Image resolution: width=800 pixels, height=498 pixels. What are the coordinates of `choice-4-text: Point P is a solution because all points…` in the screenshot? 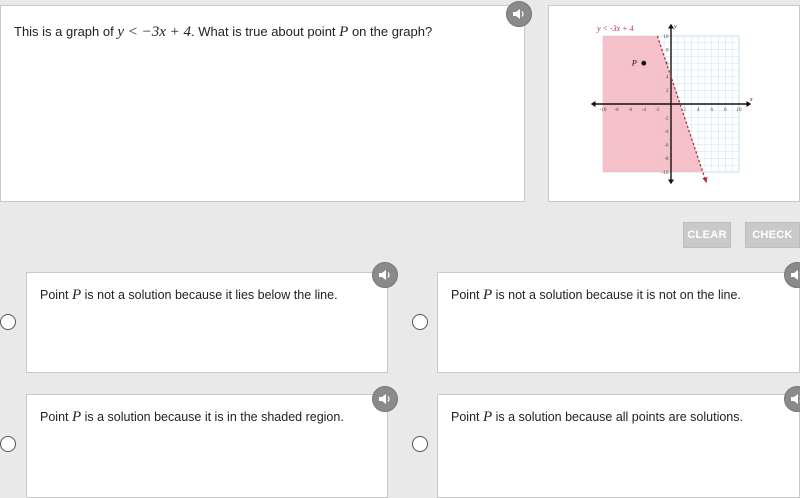 It's located at (597, 417).